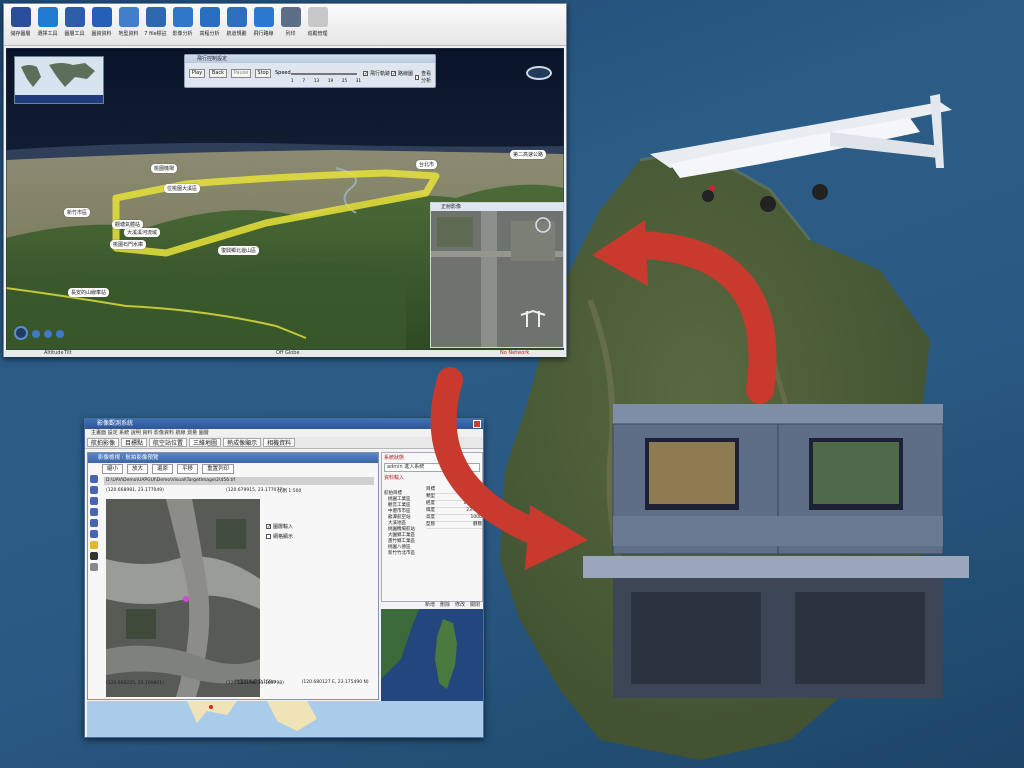 The height and width of the screenshot is (768, 1024). What do you see at coordinates (48, 334) in the screenshot?
I see `tilt-icon` at bounding box center [48, 334].